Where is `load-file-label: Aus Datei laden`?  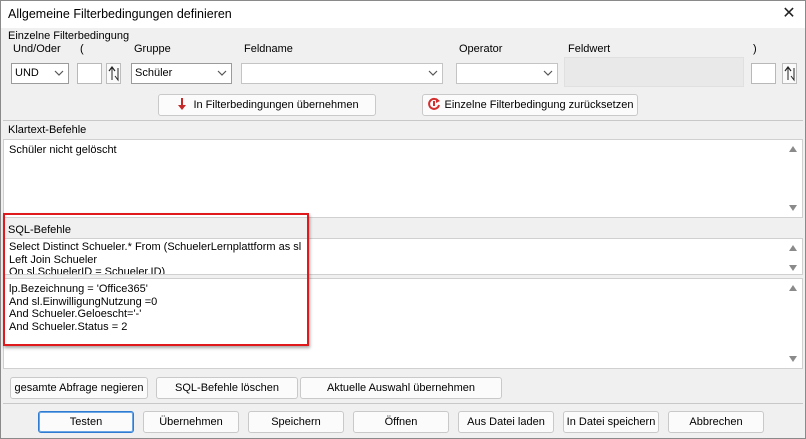 load-file-label: Aus Datei laden is located at coordinates (506, 422).